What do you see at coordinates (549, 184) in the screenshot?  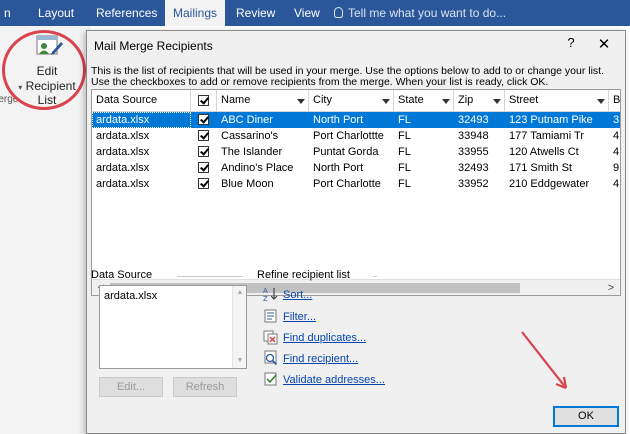 I see `cell-street: 210 Eddgewater` at bounding box center [549, 184].